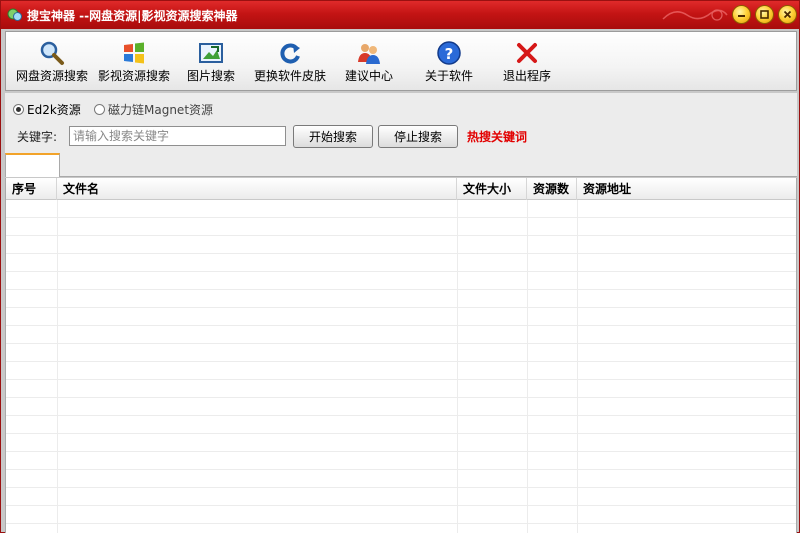 This screenshot has height=533, width=800. Describe the element at coordinates (54, 110) in the screenshot. I see `radio-ed2k-label: Ed2k资源` at that location.